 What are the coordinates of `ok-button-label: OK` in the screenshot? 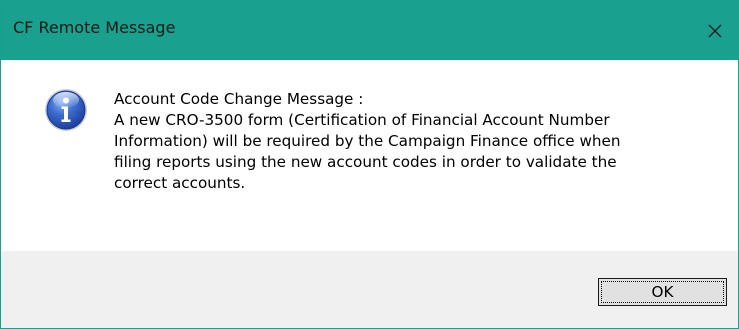 It's located at (662, 292).